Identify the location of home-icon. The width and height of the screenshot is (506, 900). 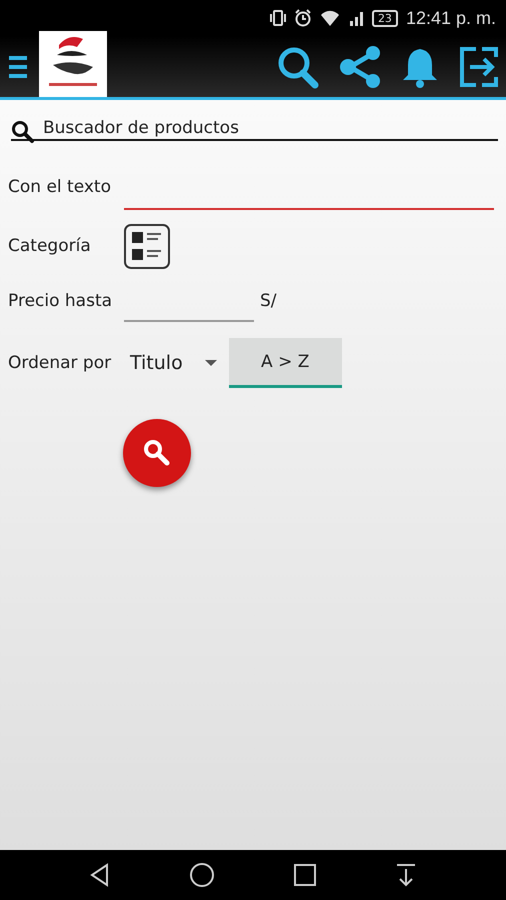
(202, 875).